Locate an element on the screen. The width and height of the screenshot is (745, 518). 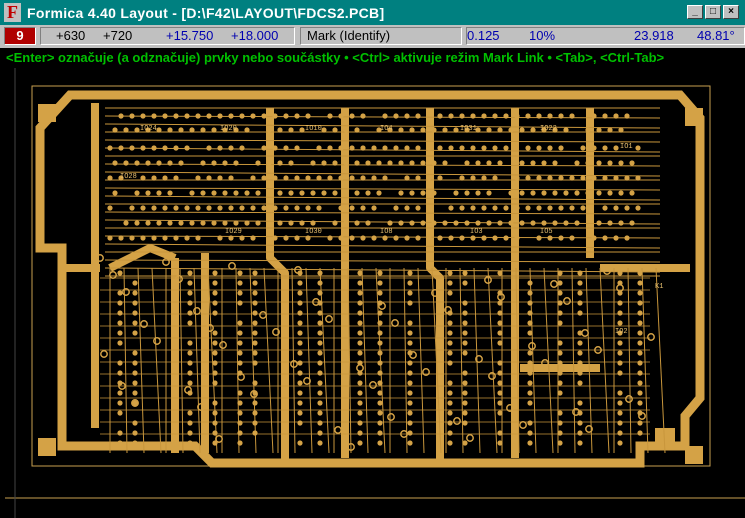
cursor-x-mm: +15.750 is located at coordinates (190, 35).